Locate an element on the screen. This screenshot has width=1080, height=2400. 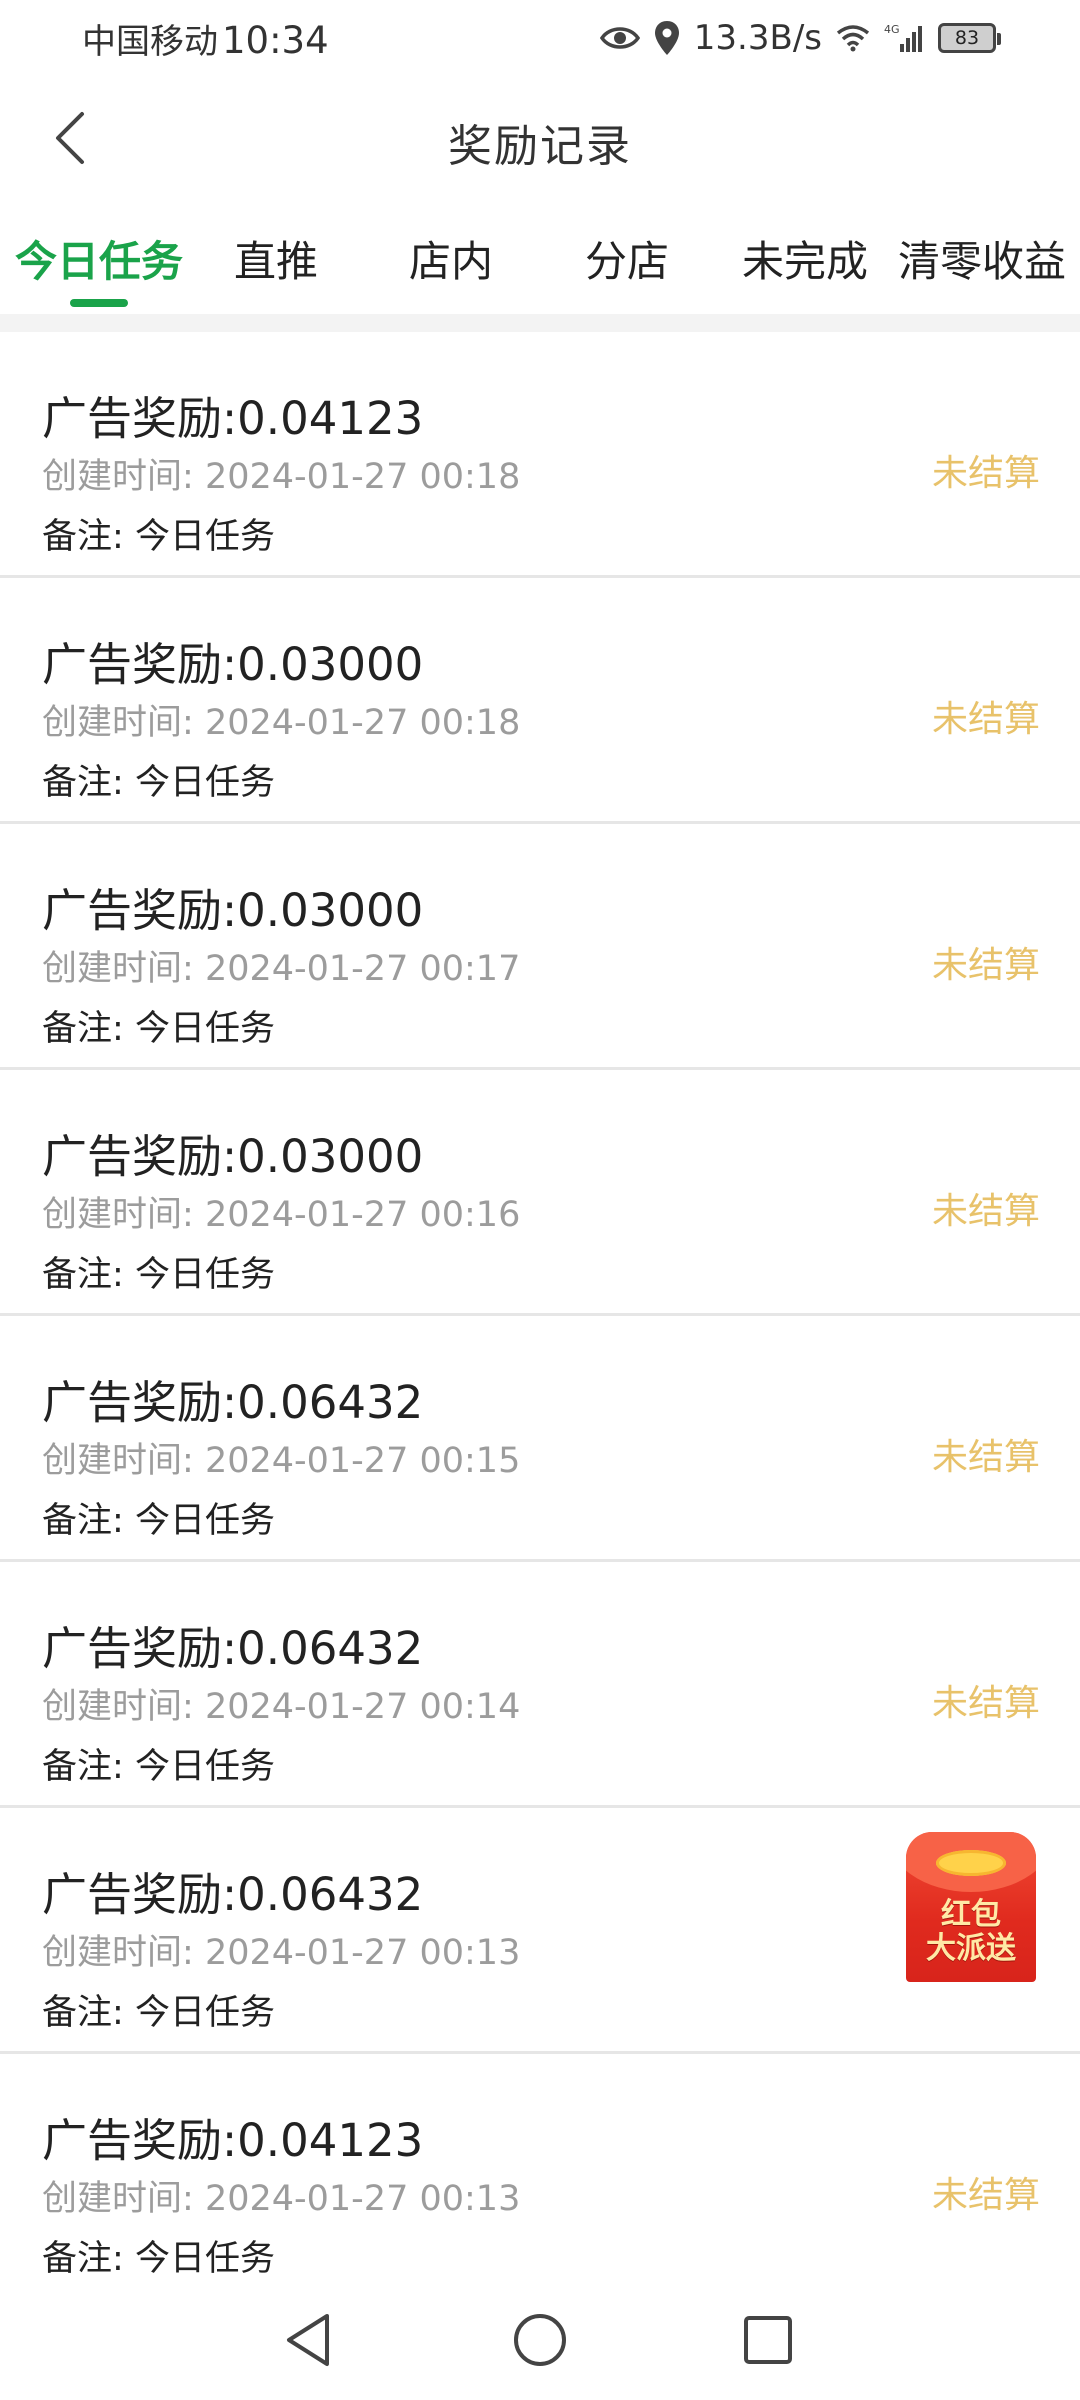
nav-back-button is located at coordinates (308, 2342).